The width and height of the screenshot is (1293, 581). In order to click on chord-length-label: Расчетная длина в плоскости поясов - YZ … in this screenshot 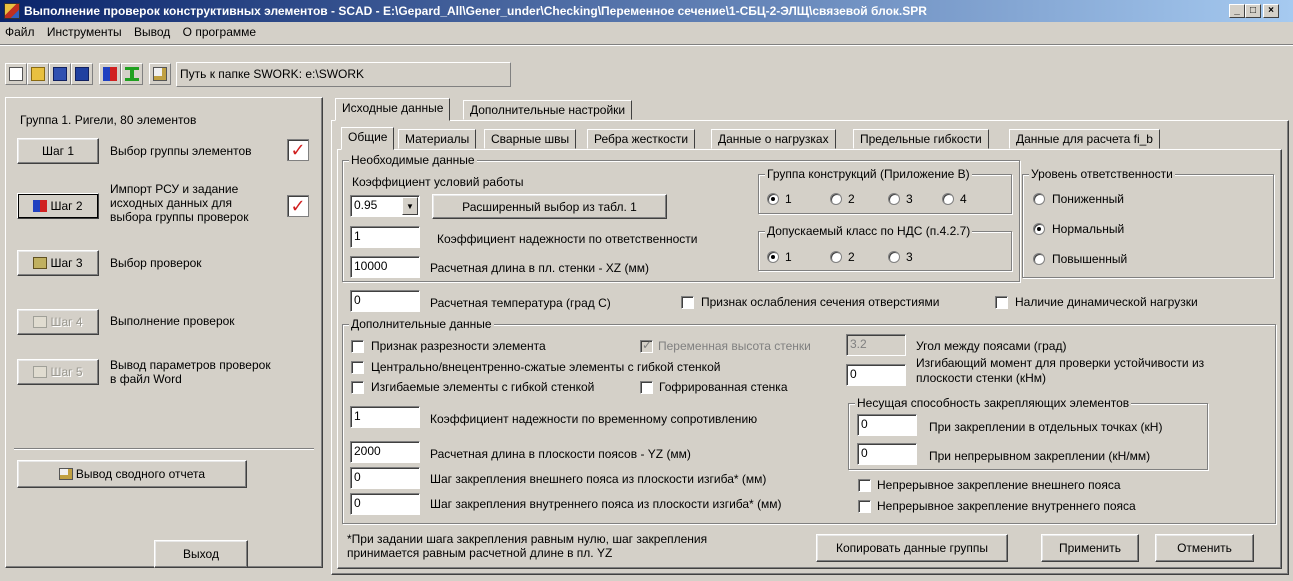, I will do `click(560, 454)`.